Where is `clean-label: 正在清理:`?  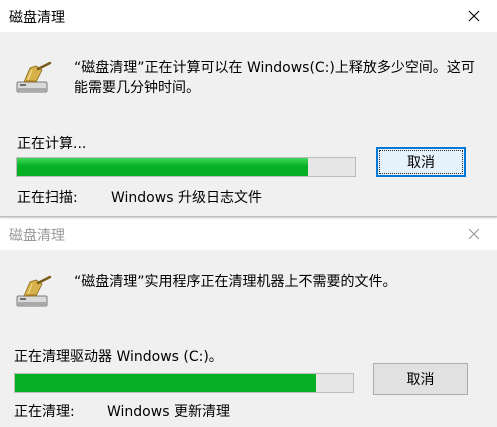 clean-label: 正在清理: is located at coordinates (44, 412).